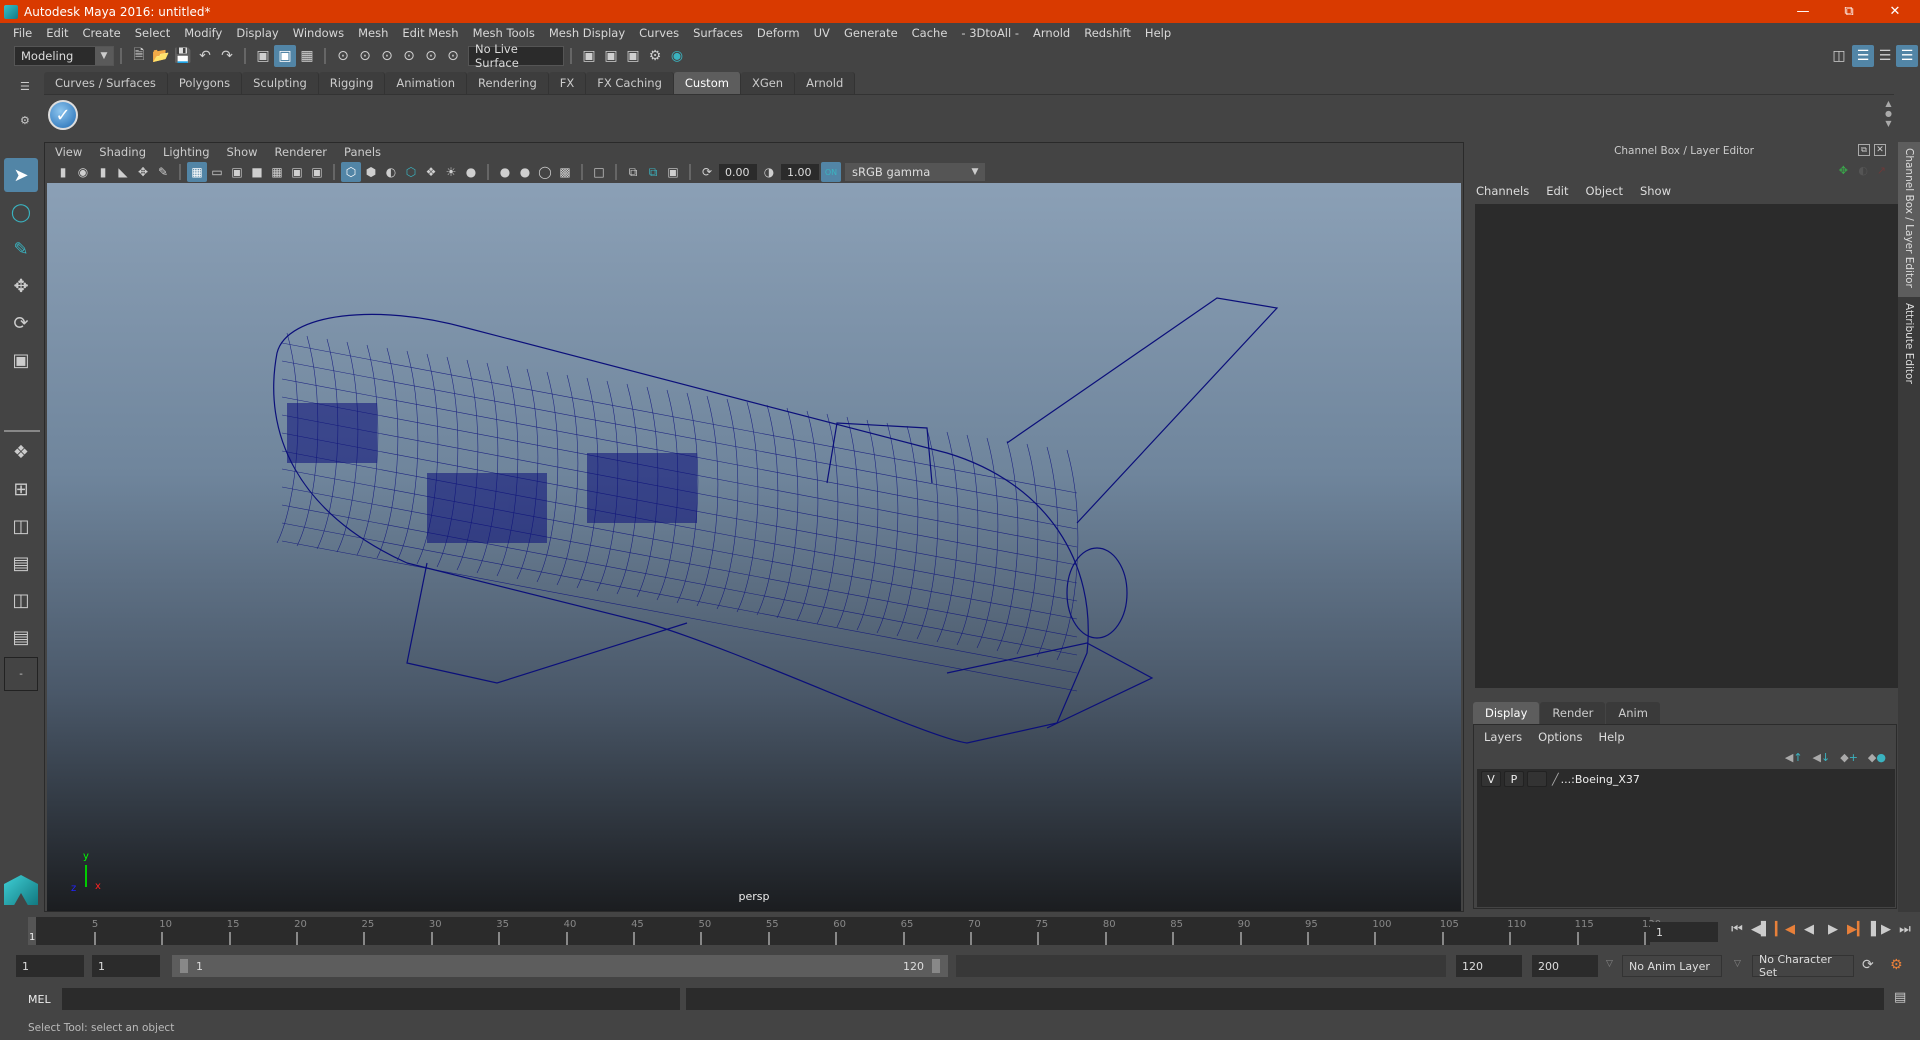  What do you see at coordinates (63, 115) in the screenshot?
I see `checkmark-shelf-button-icon: ✓` at bounding box center [63, 115].